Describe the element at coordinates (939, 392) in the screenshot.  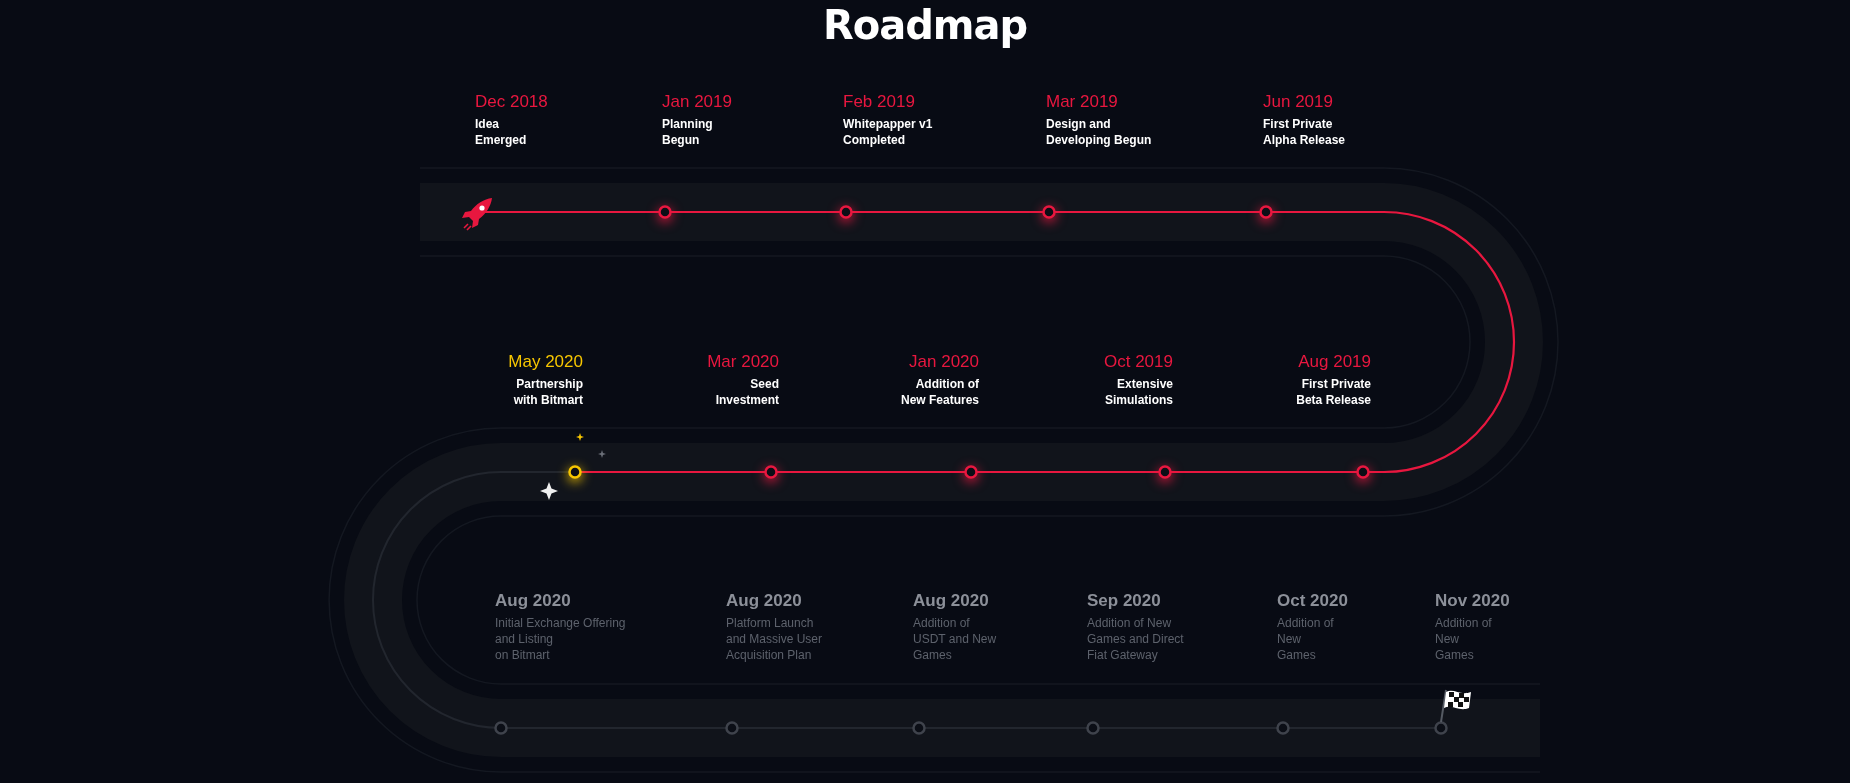
I see `milestone-description: Addition of New Features` at that location.